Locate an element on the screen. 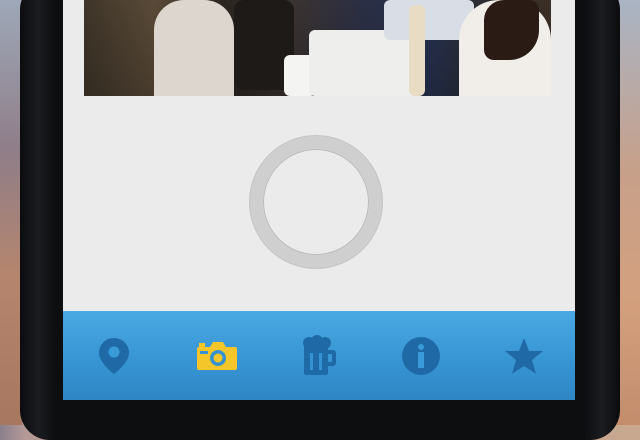  star-icon is located at coordinates (523, 355).